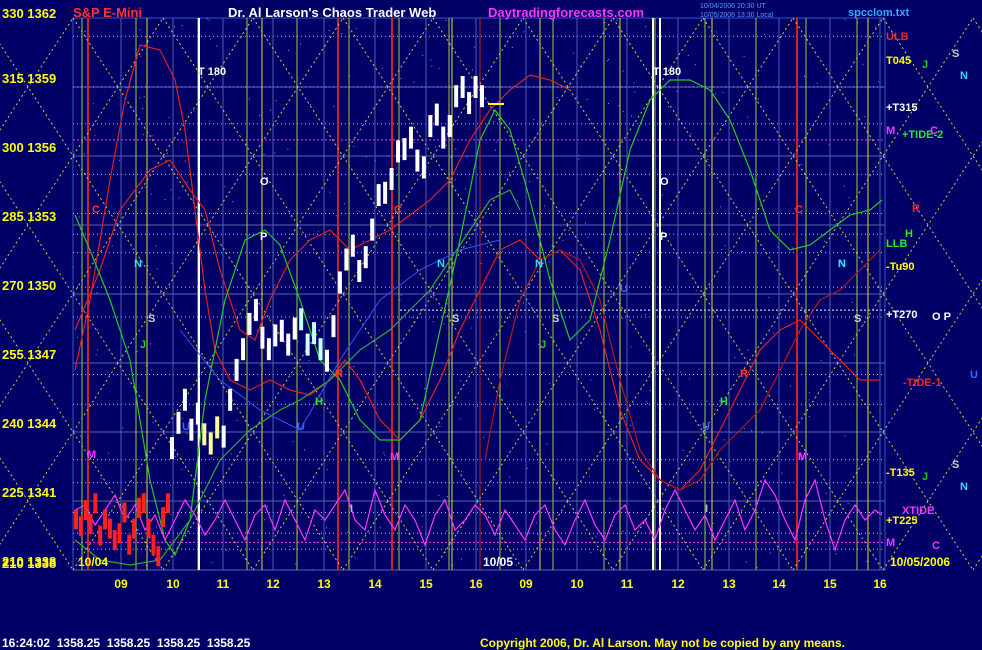 The image size is (982, 650). What do you see at coordinates (29, 216) in the screenshot?
I see `axis-label-price: 285 1353` at bounding box center [29, 216].